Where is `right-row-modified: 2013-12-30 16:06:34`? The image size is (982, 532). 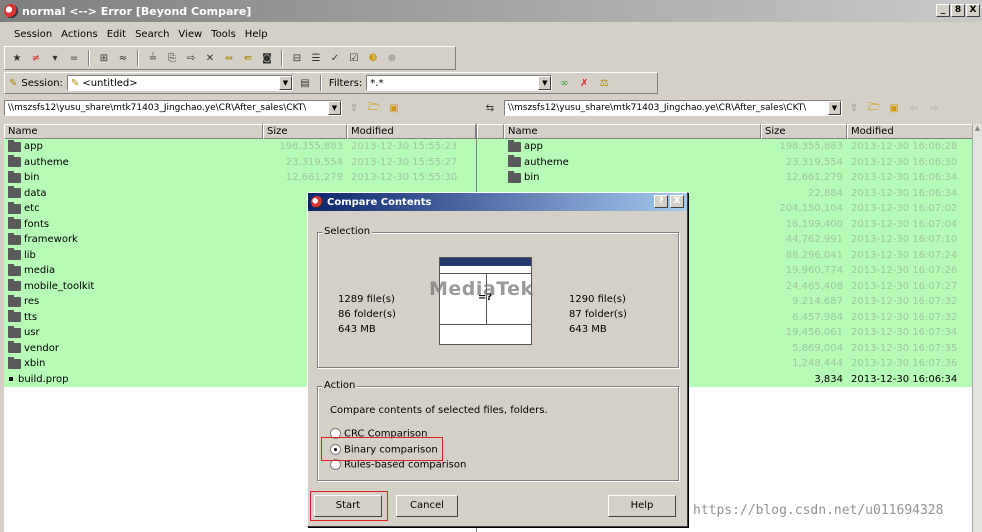 right-row-modified: 2013-12-30 16:06:34 is located at coordinates (904, 379).